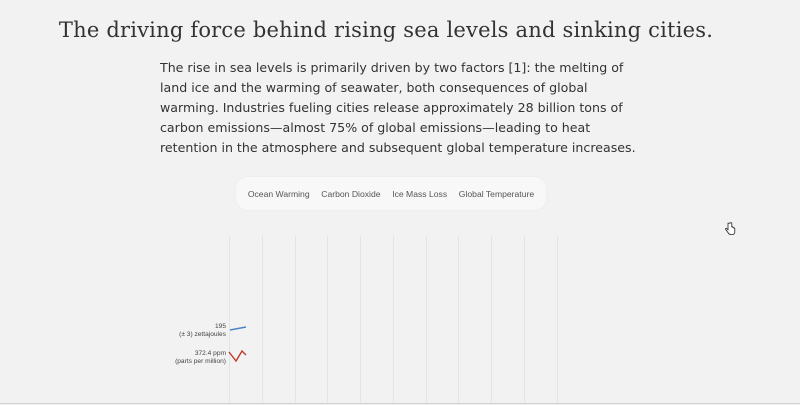  What do you see at coordinates (730, 228) in the screenshot?
I see `hand-pointer-icon` at bounding box center [730, 228].